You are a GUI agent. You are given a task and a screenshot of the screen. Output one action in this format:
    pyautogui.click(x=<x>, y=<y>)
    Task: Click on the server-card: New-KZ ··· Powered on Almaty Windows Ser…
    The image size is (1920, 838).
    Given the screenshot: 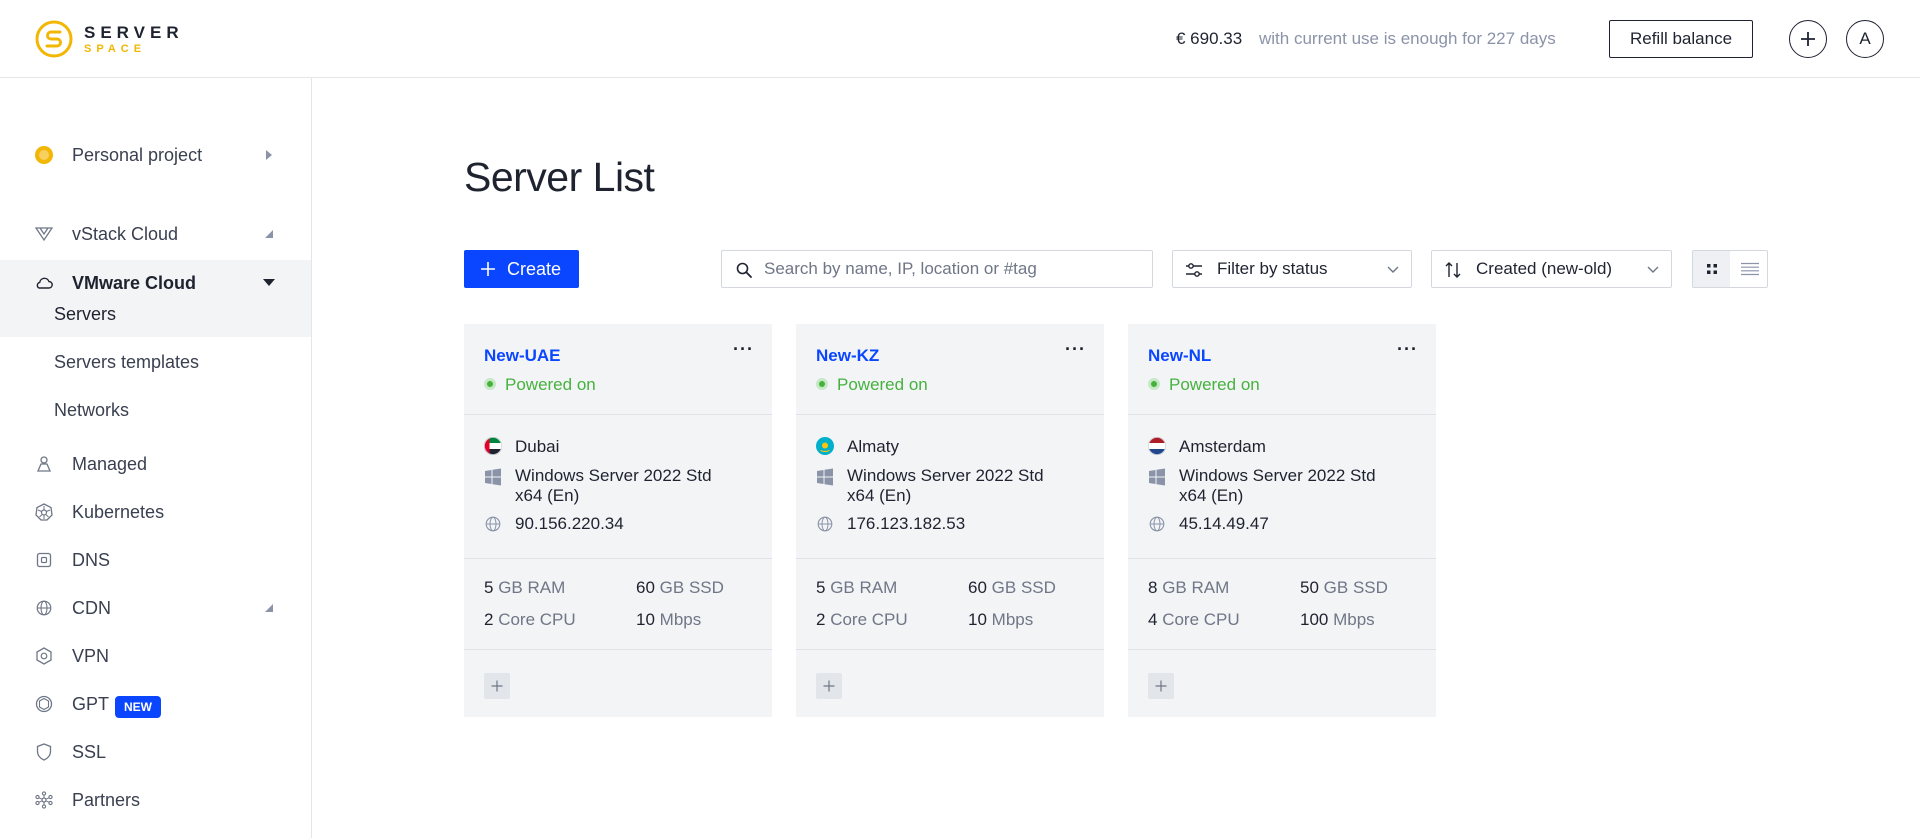 What is the action you would take?
    pyautogui.click(x=950, y=520)
    